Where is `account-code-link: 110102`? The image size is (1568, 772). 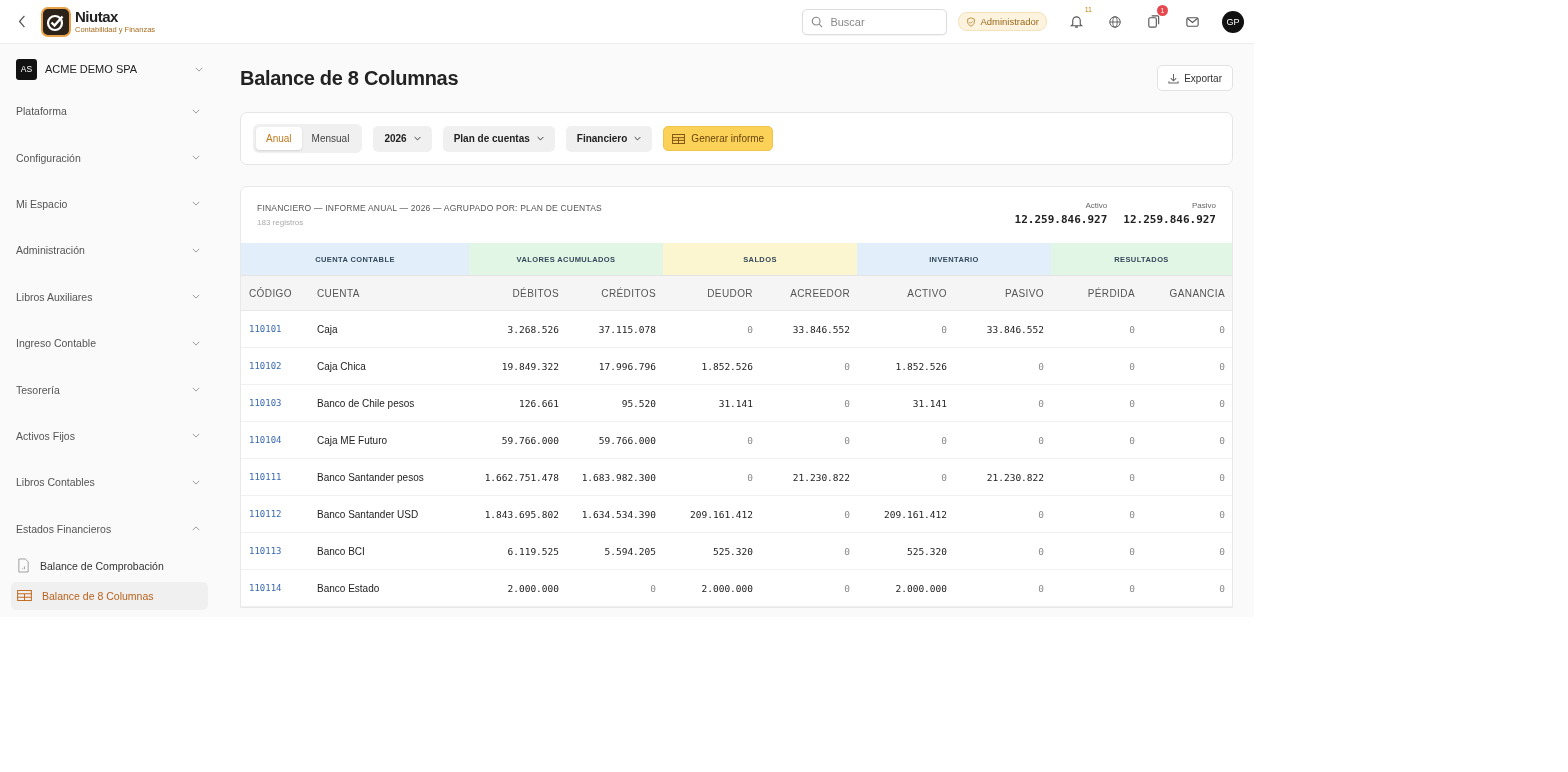 account-code-link: 110102 is located at coordinates (275, 366).